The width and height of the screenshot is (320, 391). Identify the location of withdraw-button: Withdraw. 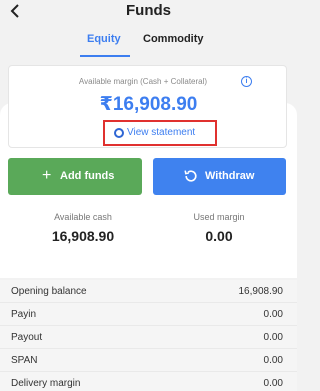
(219, 176).